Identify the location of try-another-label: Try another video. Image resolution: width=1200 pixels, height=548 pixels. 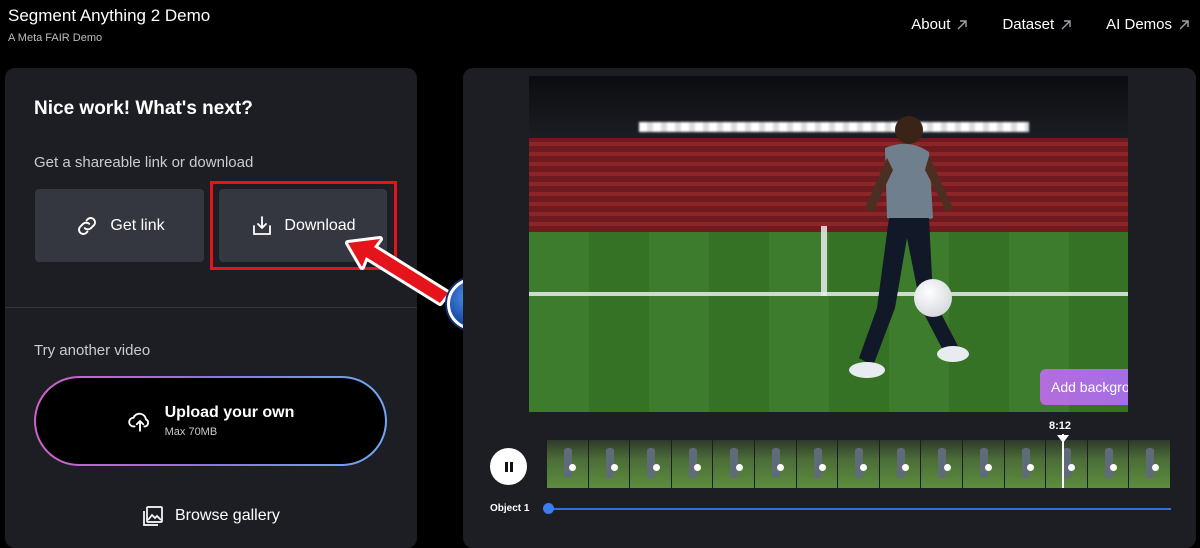
(92, 350).